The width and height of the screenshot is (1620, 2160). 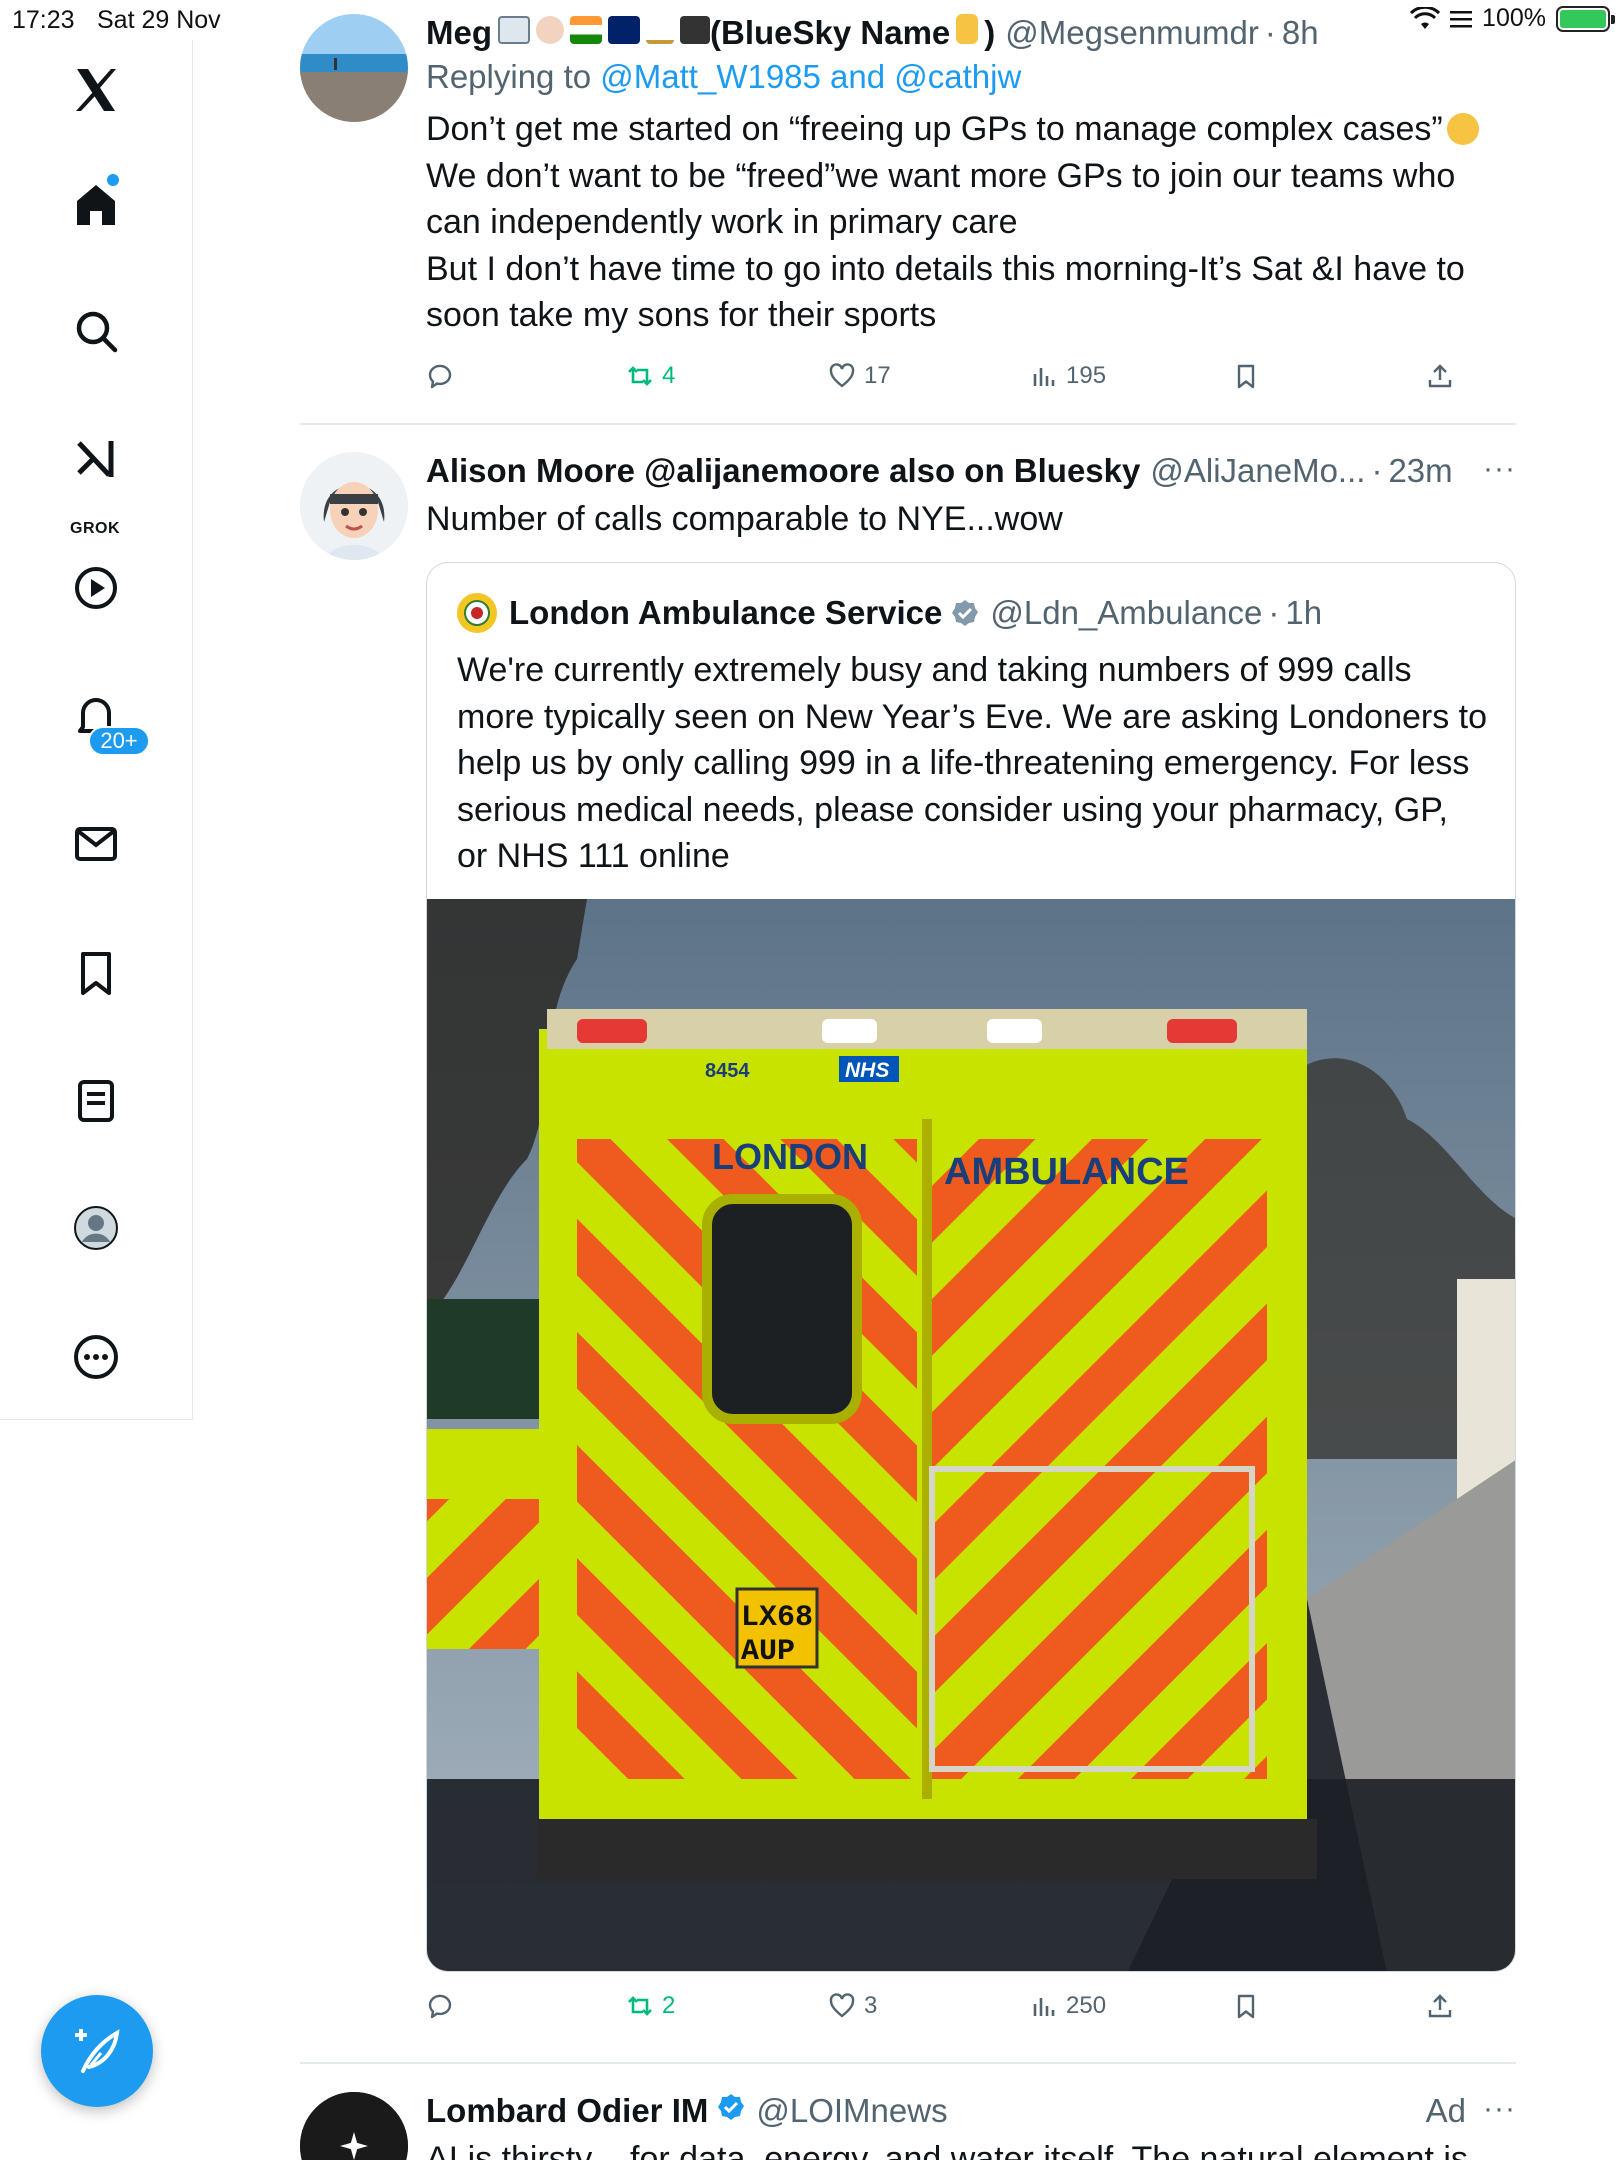 I want to click on plate-line-1: LX68, so click(x=777, y=1618).